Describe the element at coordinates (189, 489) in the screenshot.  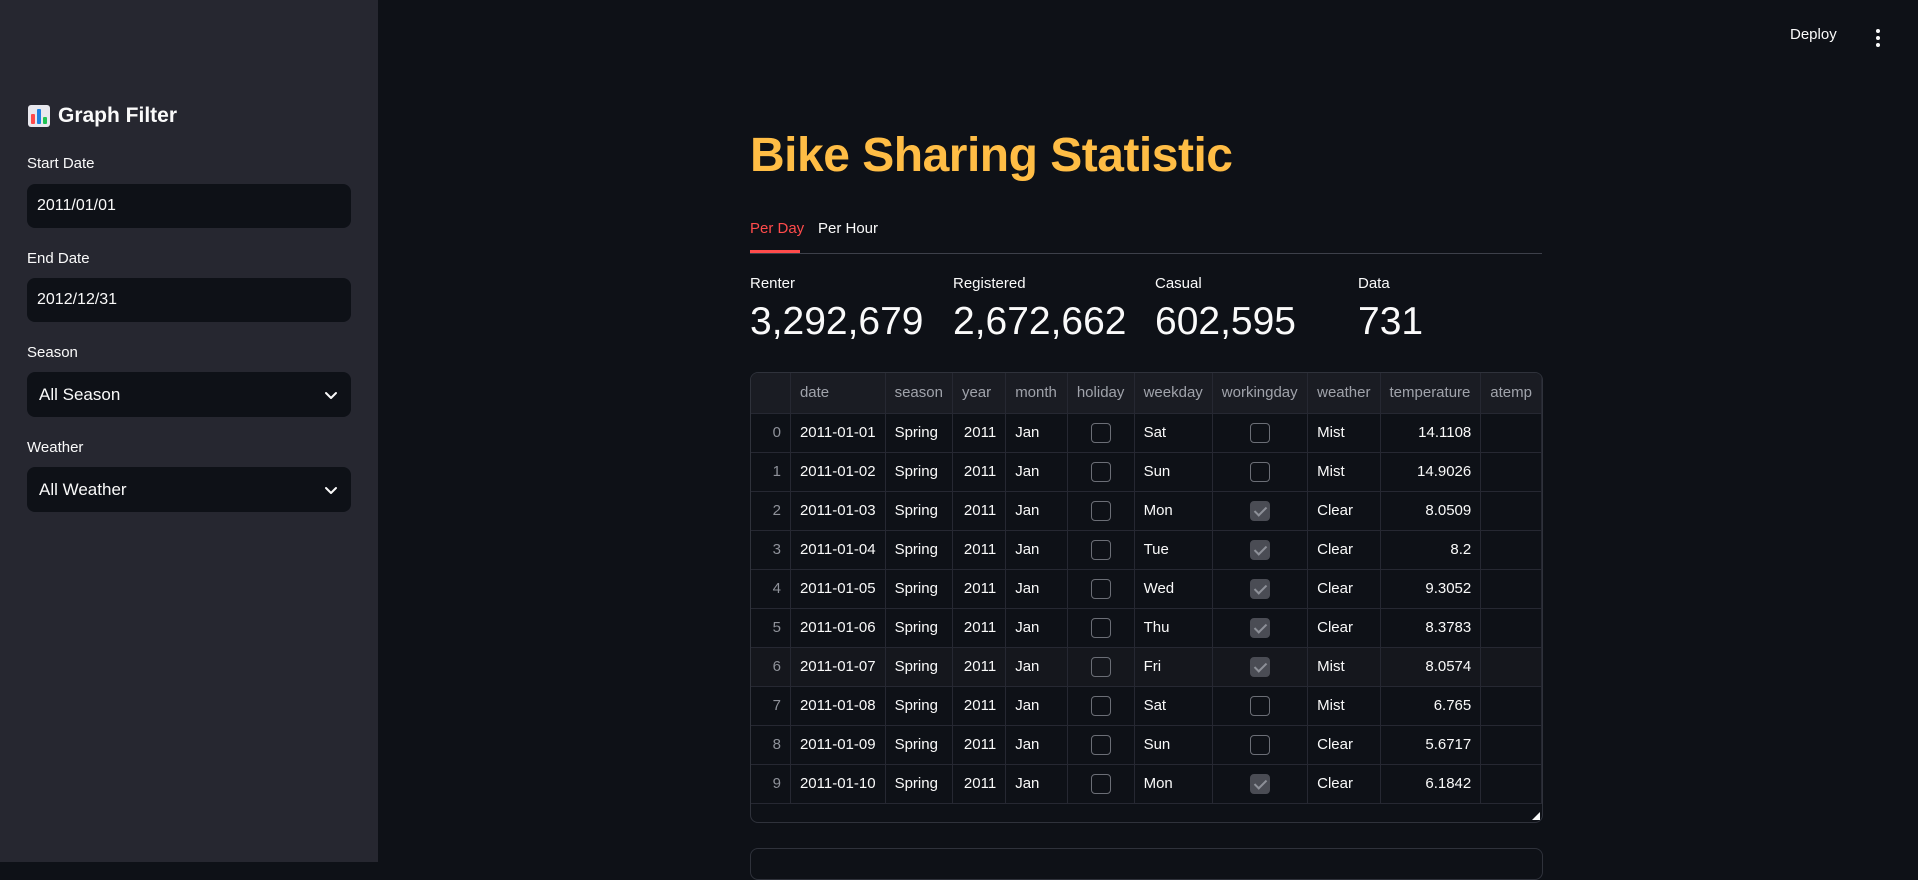
I see `weather-select: All Weather` at that location.